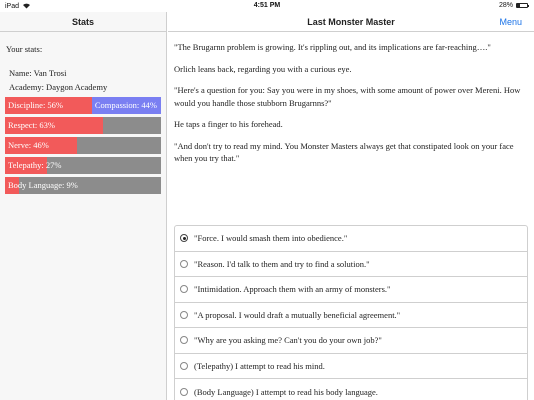 This screenshot has width=534, height=400. Describe the element at coordinates (505, 5) in the screenshot. I see `battery-percent: 28%` at that location.